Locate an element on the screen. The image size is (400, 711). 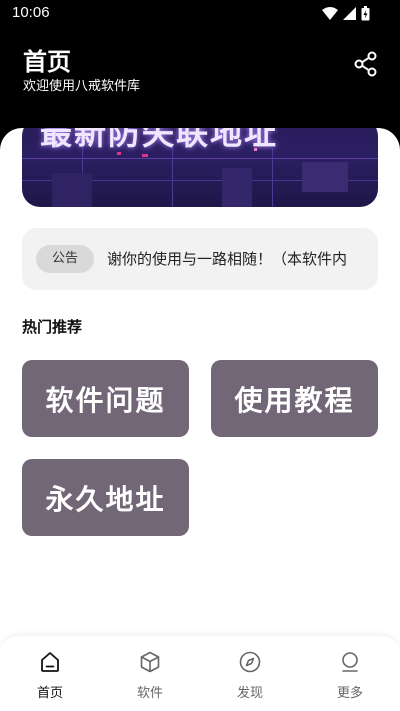
notice-text: 谢你的使用与一路相随！（本软件内 is located at coordinates (227, 259).